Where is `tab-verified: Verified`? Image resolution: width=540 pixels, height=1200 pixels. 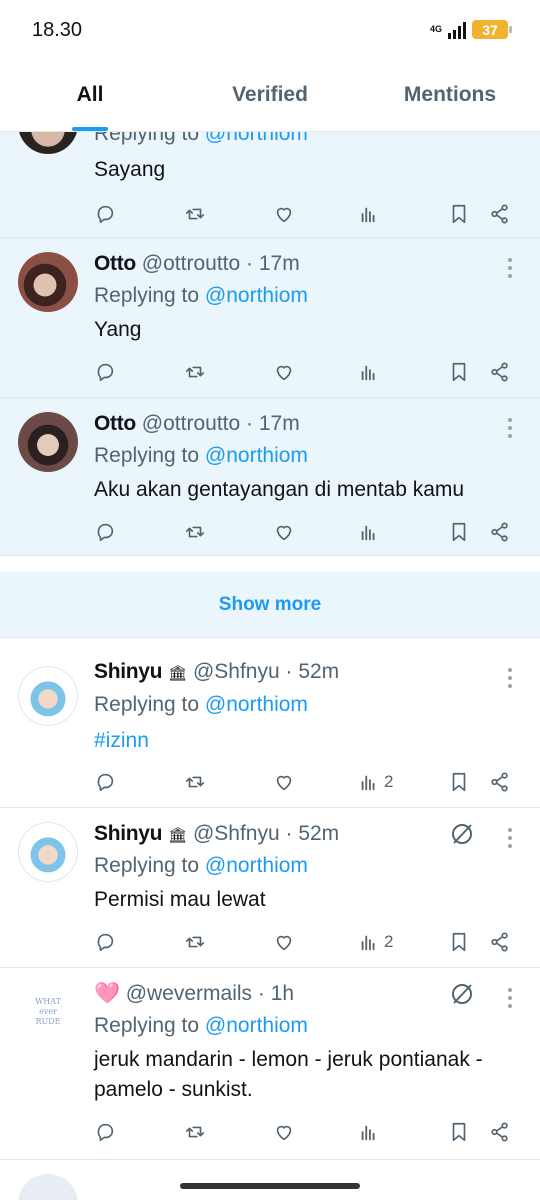
tab-verified: Verified is located at coordinates (270, 96).